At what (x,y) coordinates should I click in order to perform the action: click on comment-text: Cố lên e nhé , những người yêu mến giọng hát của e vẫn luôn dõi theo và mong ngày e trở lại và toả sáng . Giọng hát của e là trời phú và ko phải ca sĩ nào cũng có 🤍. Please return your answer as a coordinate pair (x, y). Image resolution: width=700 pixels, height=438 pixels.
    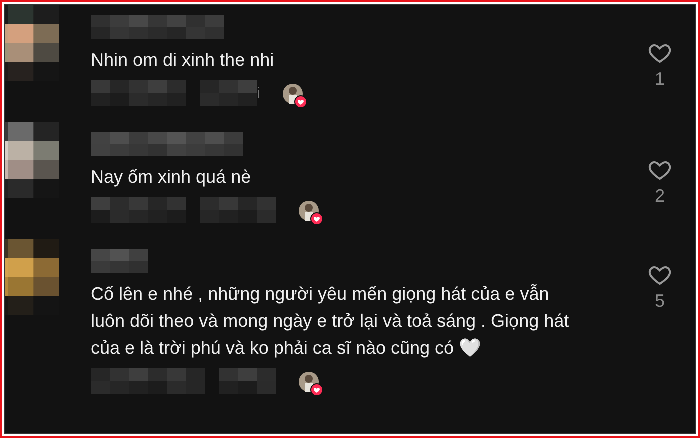
    Looking at the image, I should click on (330, 321).